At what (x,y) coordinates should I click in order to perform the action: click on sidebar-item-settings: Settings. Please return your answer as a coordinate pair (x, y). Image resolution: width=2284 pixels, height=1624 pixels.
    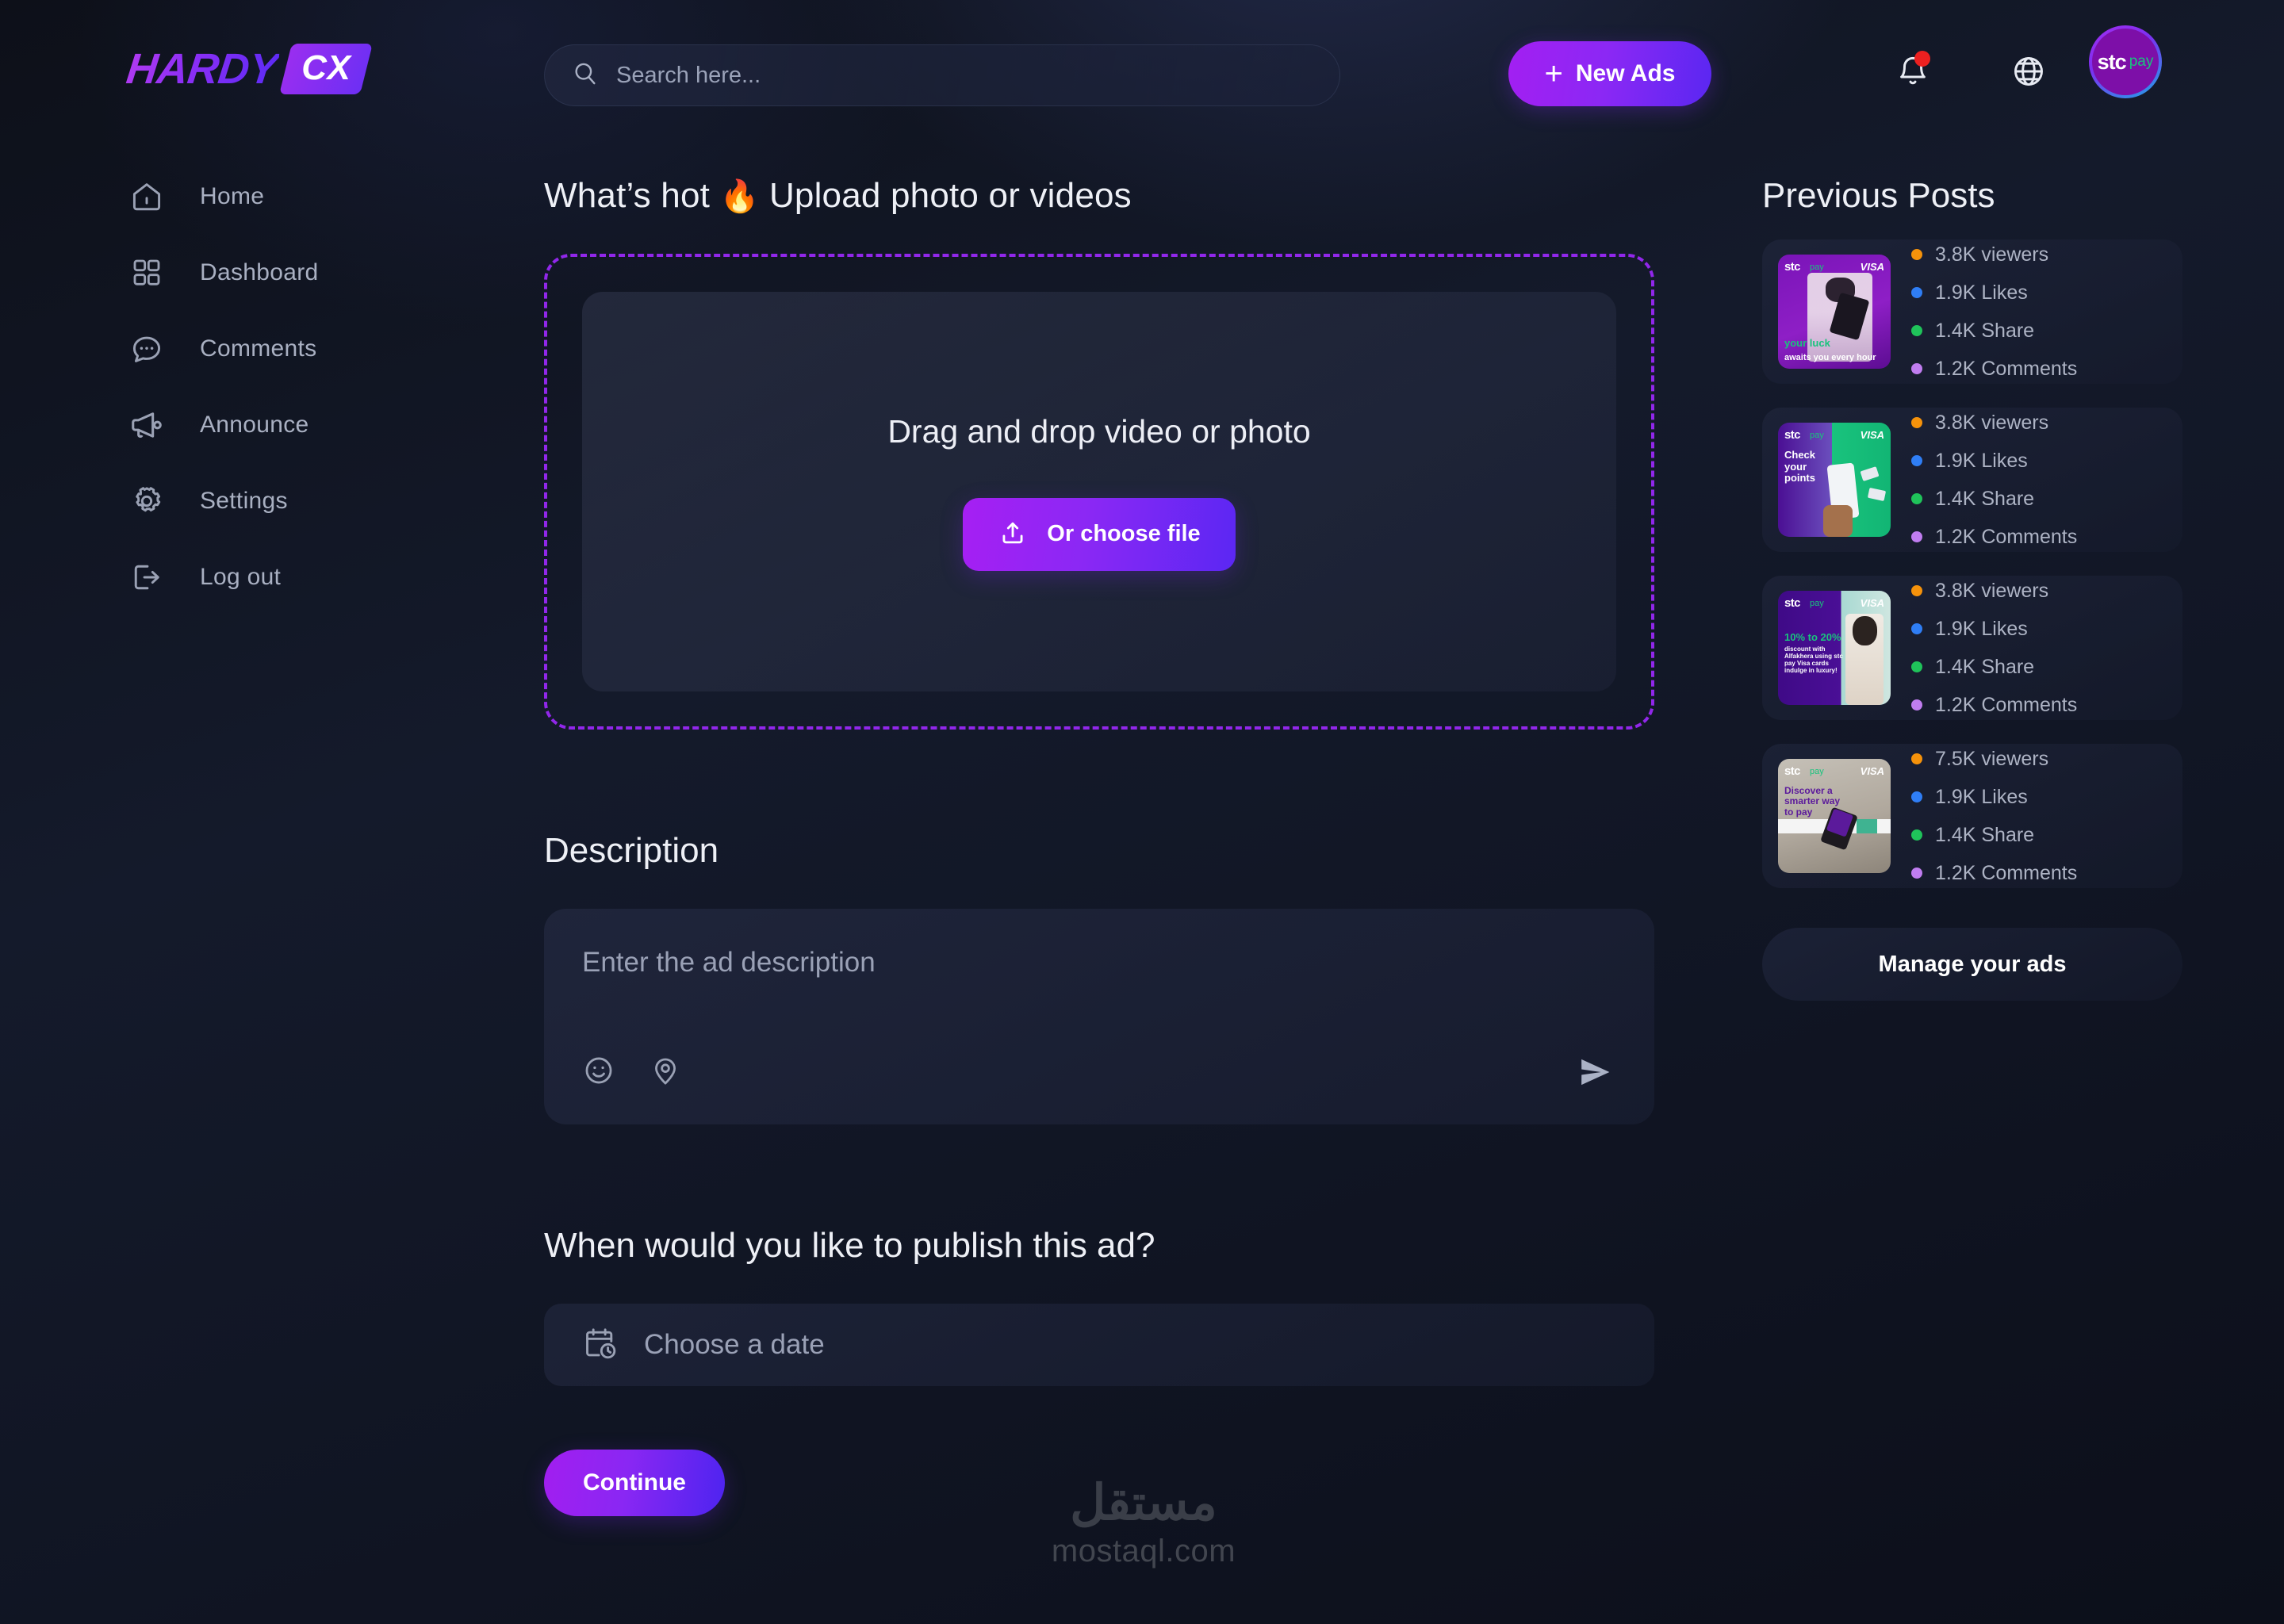
    Looking at the image, I should click on (246, 501).